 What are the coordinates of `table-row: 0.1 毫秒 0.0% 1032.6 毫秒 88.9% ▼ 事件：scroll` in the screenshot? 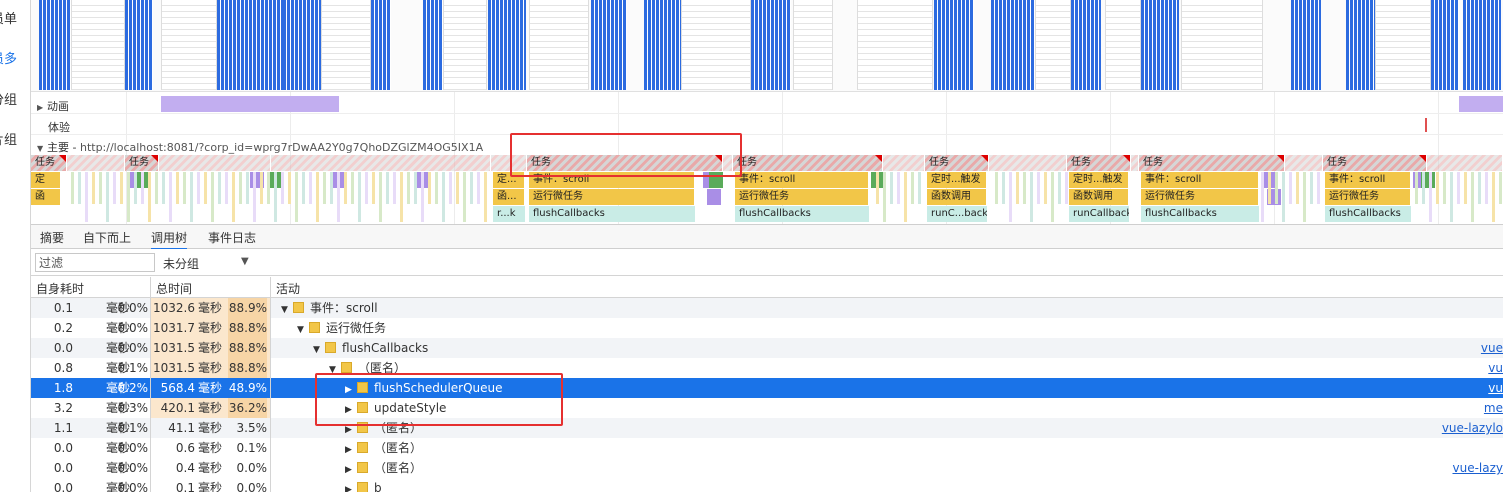 It's located at (767, 308).